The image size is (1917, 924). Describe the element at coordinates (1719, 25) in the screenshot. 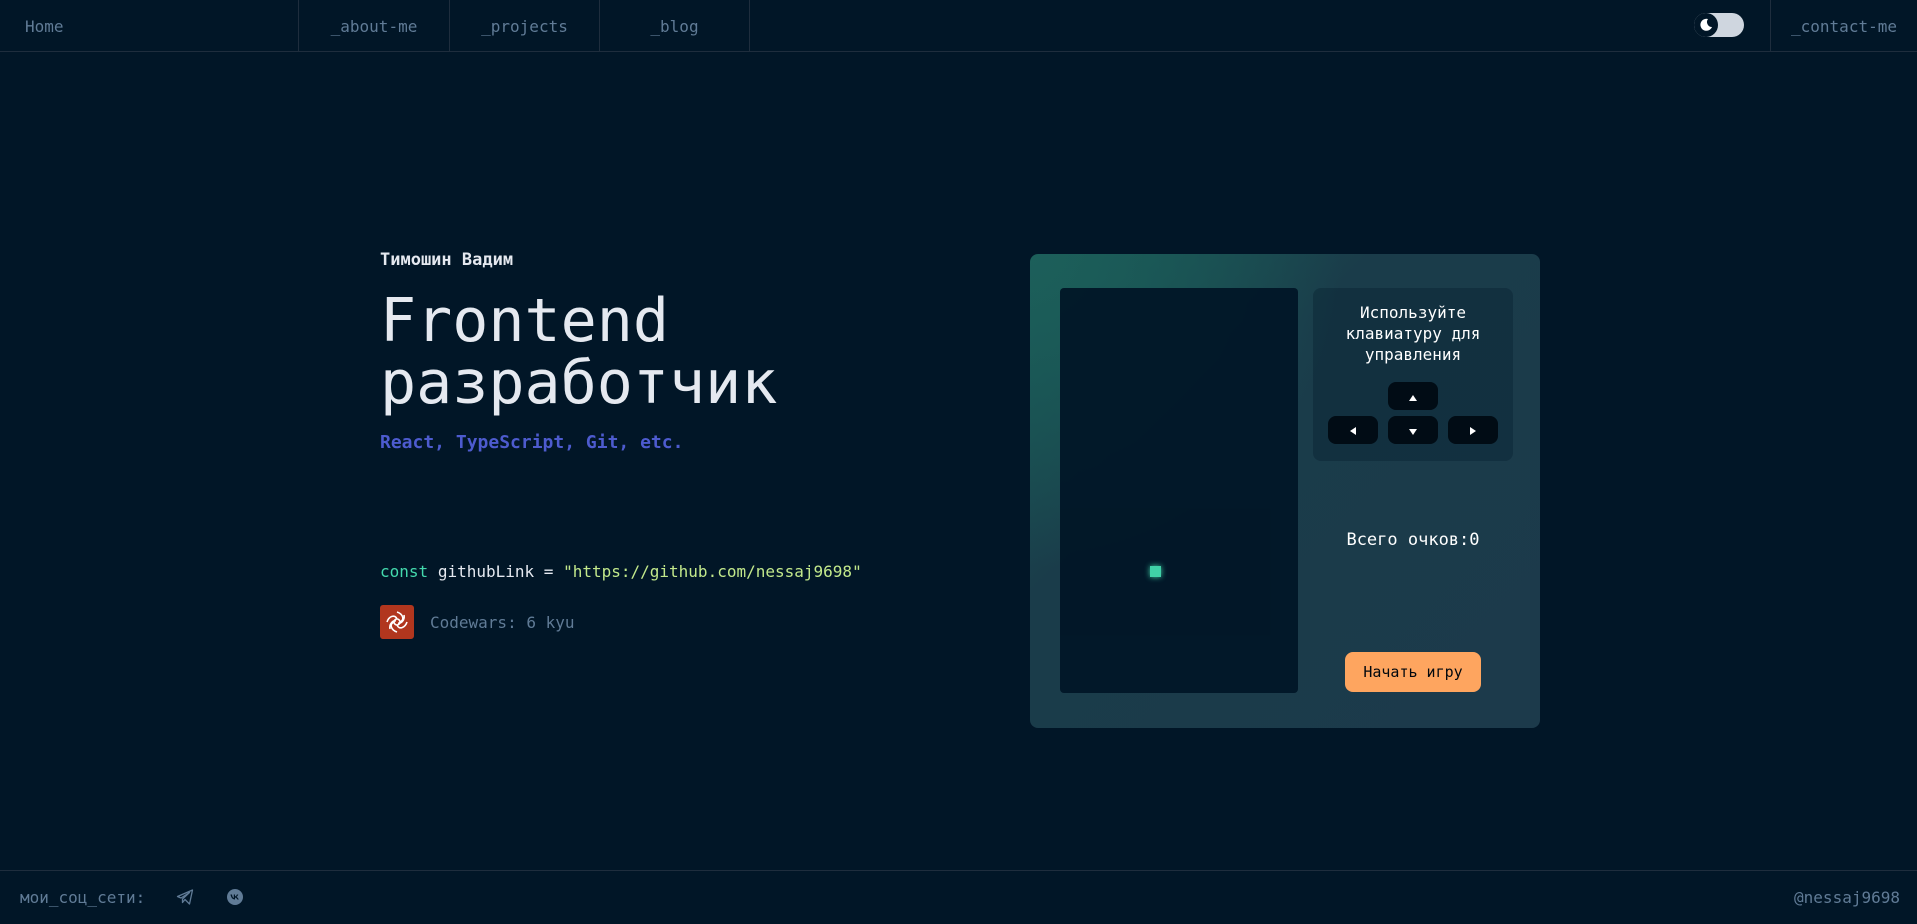

I see `theme-toggle` at that location.